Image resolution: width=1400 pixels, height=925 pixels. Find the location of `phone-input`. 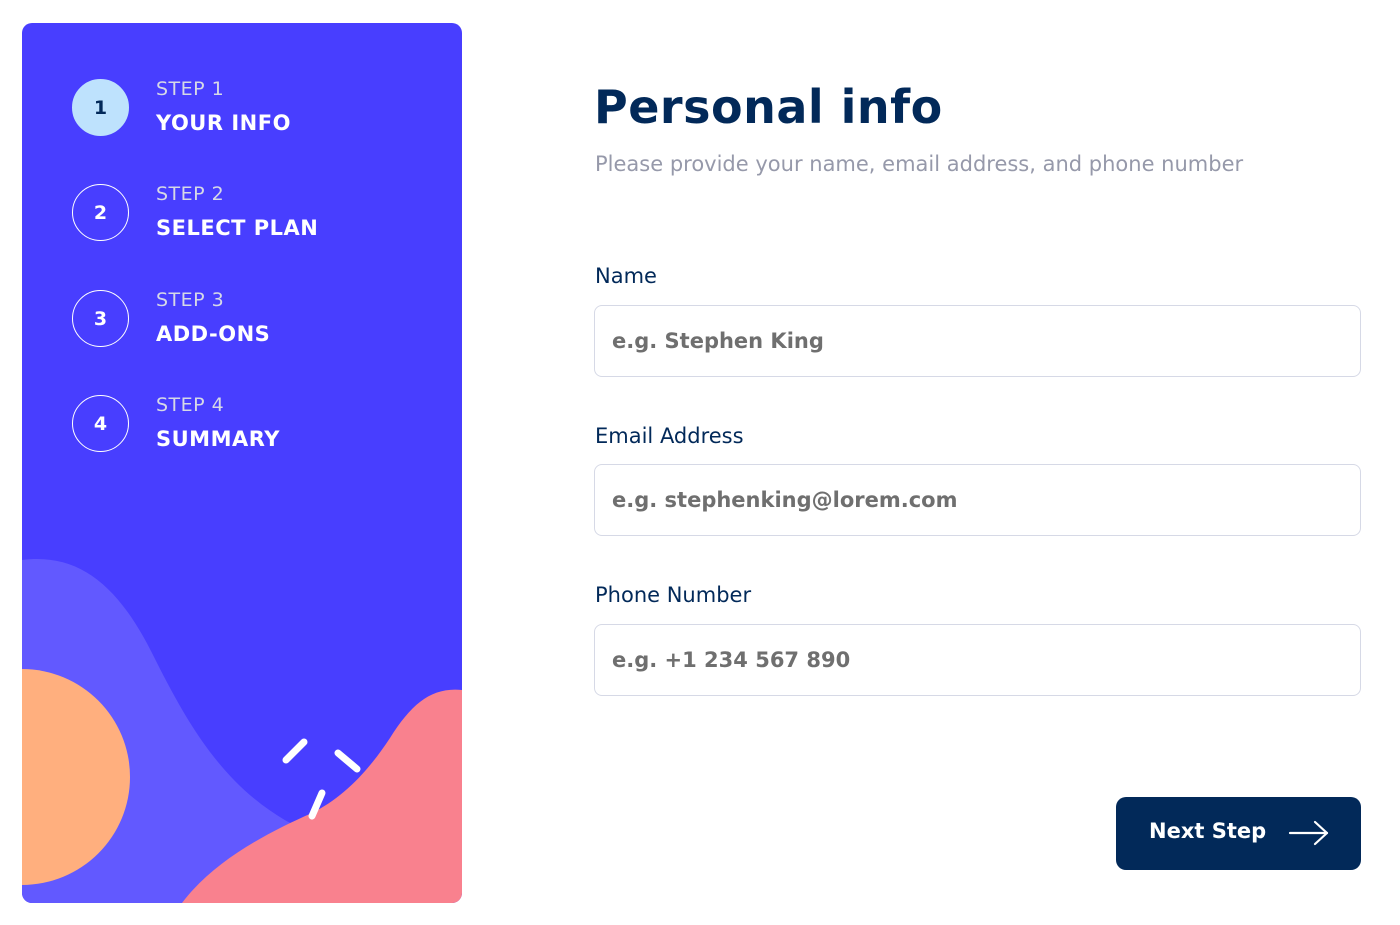

phone-input is located at coordinates (977, 660).